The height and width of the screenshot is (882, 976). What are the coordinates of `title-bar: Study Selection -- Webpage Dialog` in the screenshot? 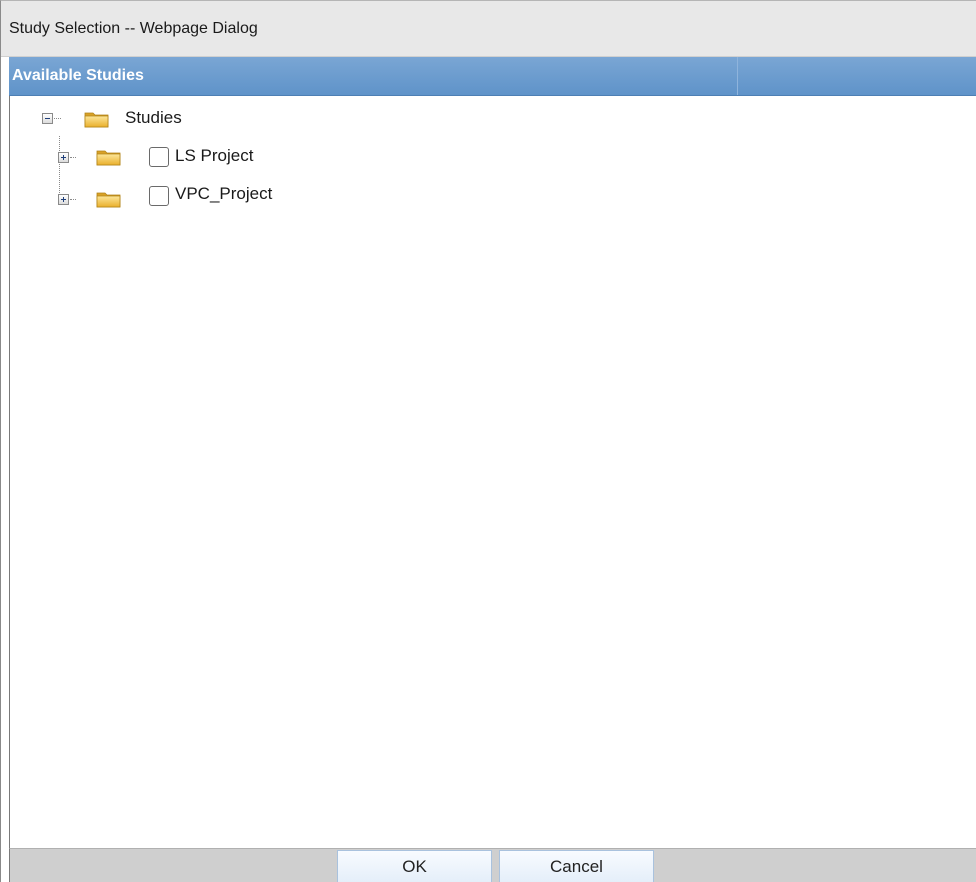 It's located at (488, 29).